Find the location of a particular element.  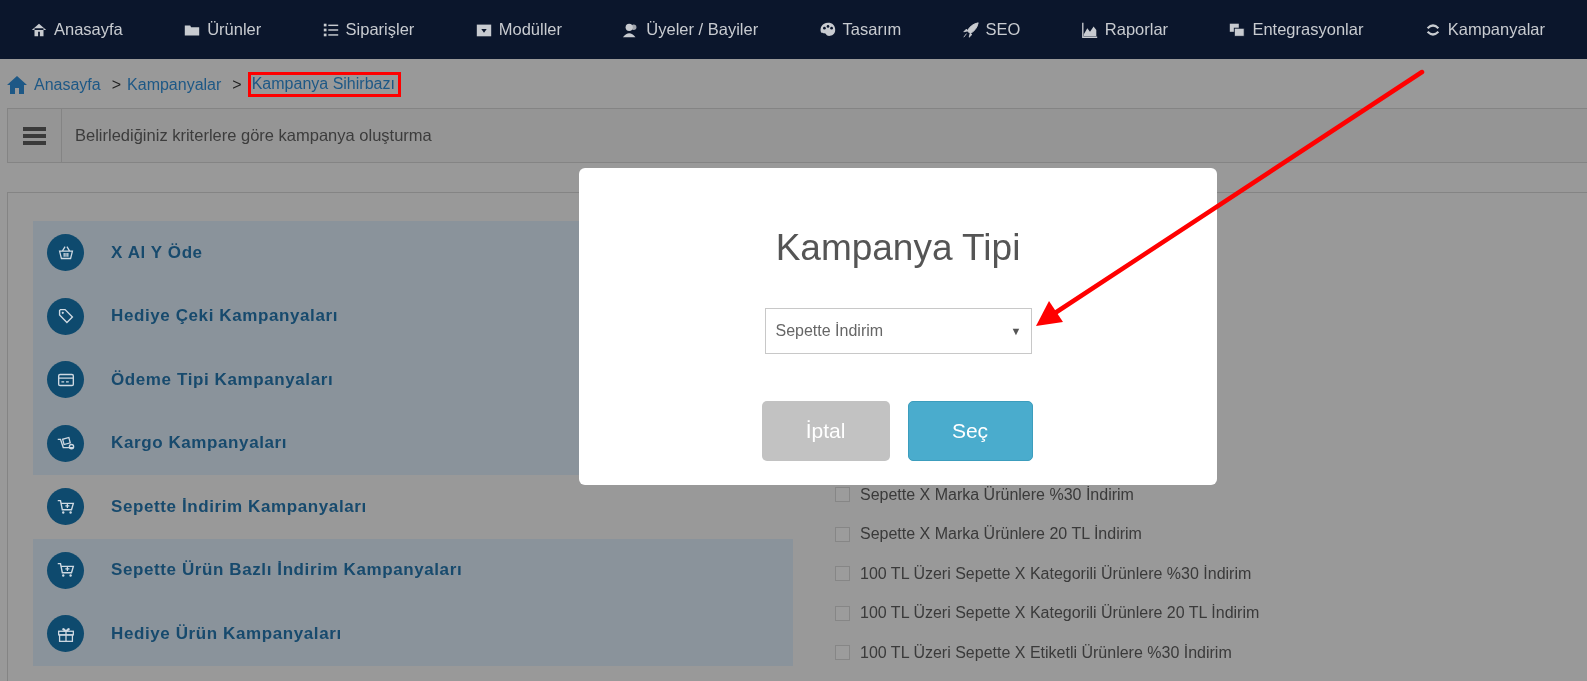

campaign-type-label: Sepette Ürün Bazlı İndirim Kampanyaları is located at coordinates (287, 570).